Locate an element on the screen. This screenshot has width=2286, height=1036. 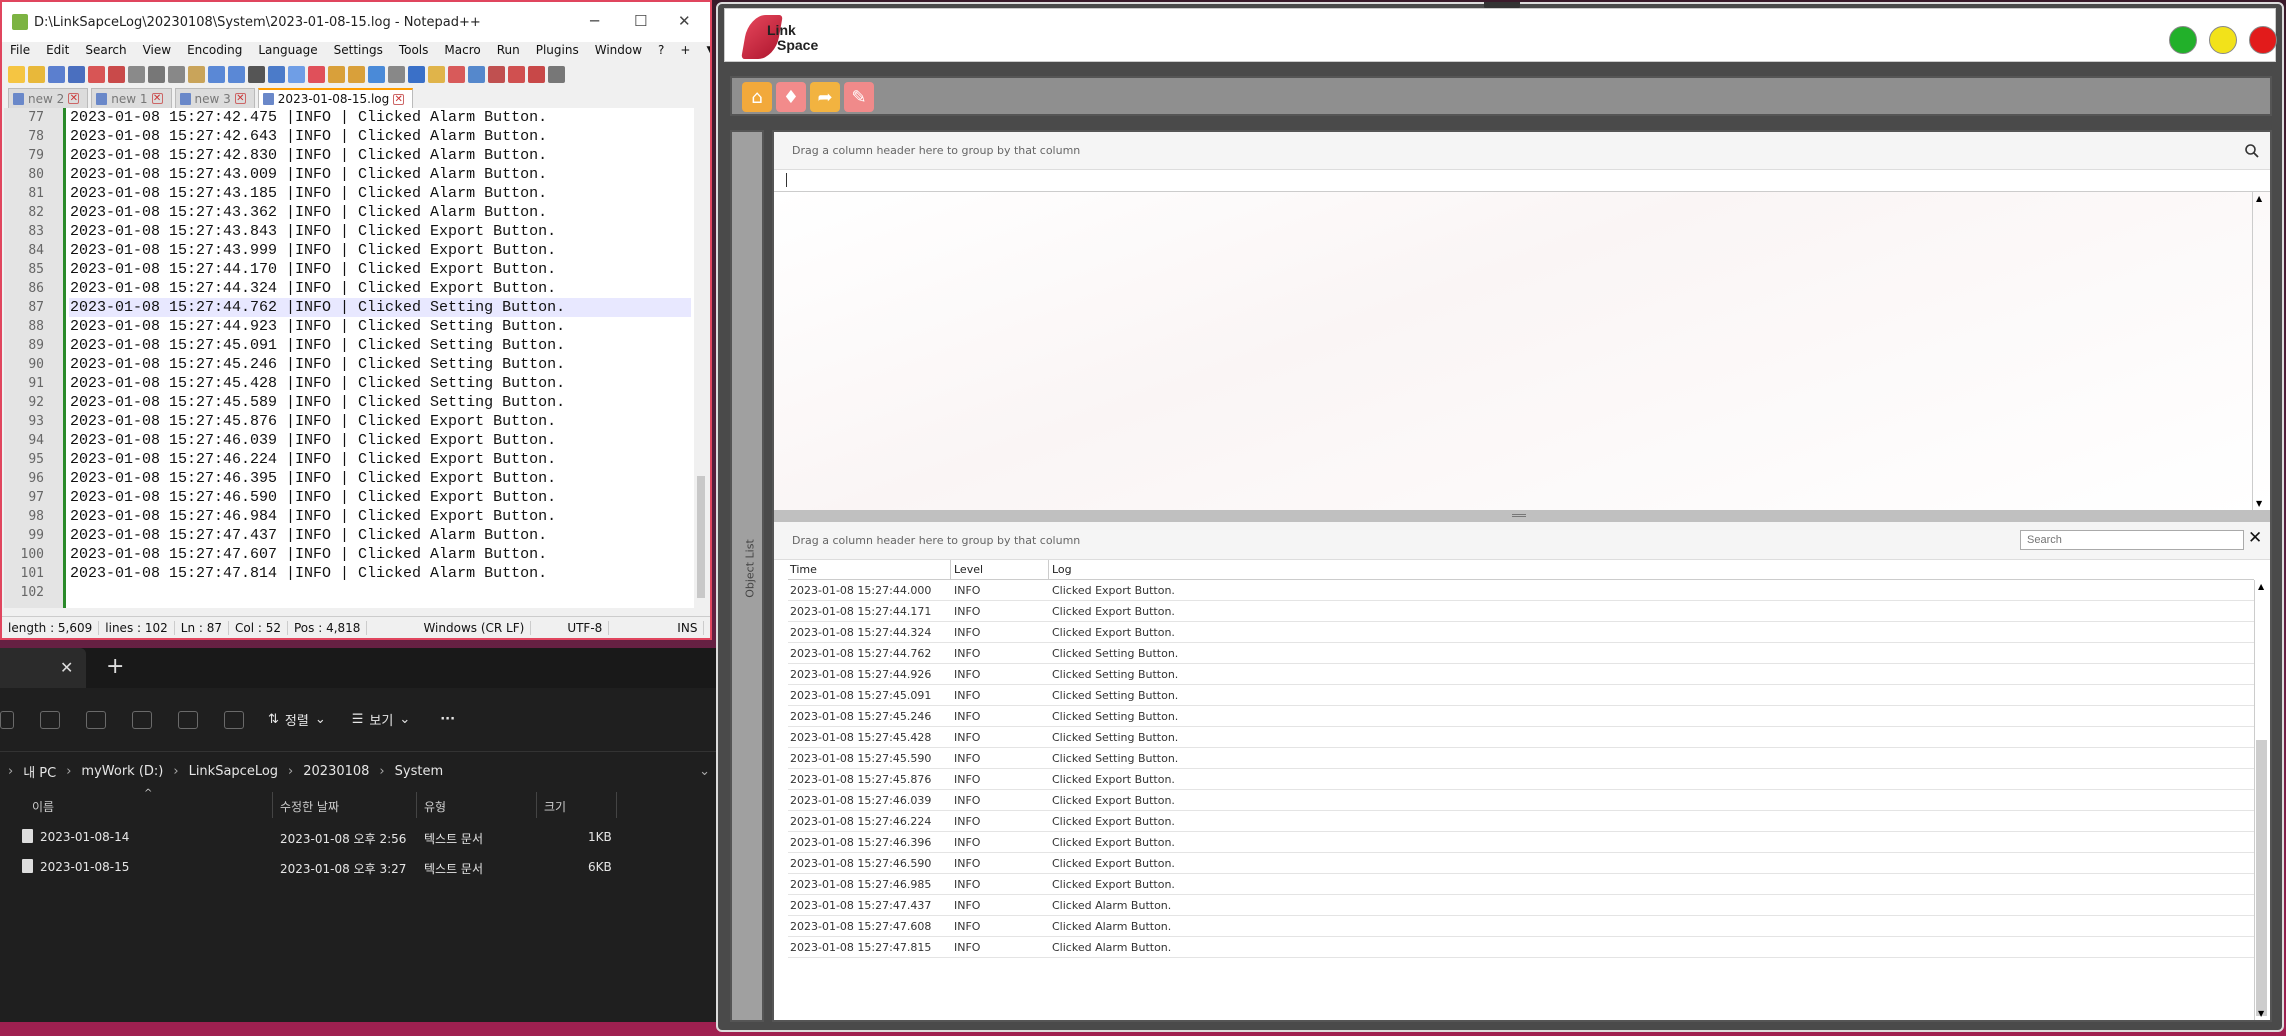
editor-vertical-scrollbar is located at coordinates (701, 358).